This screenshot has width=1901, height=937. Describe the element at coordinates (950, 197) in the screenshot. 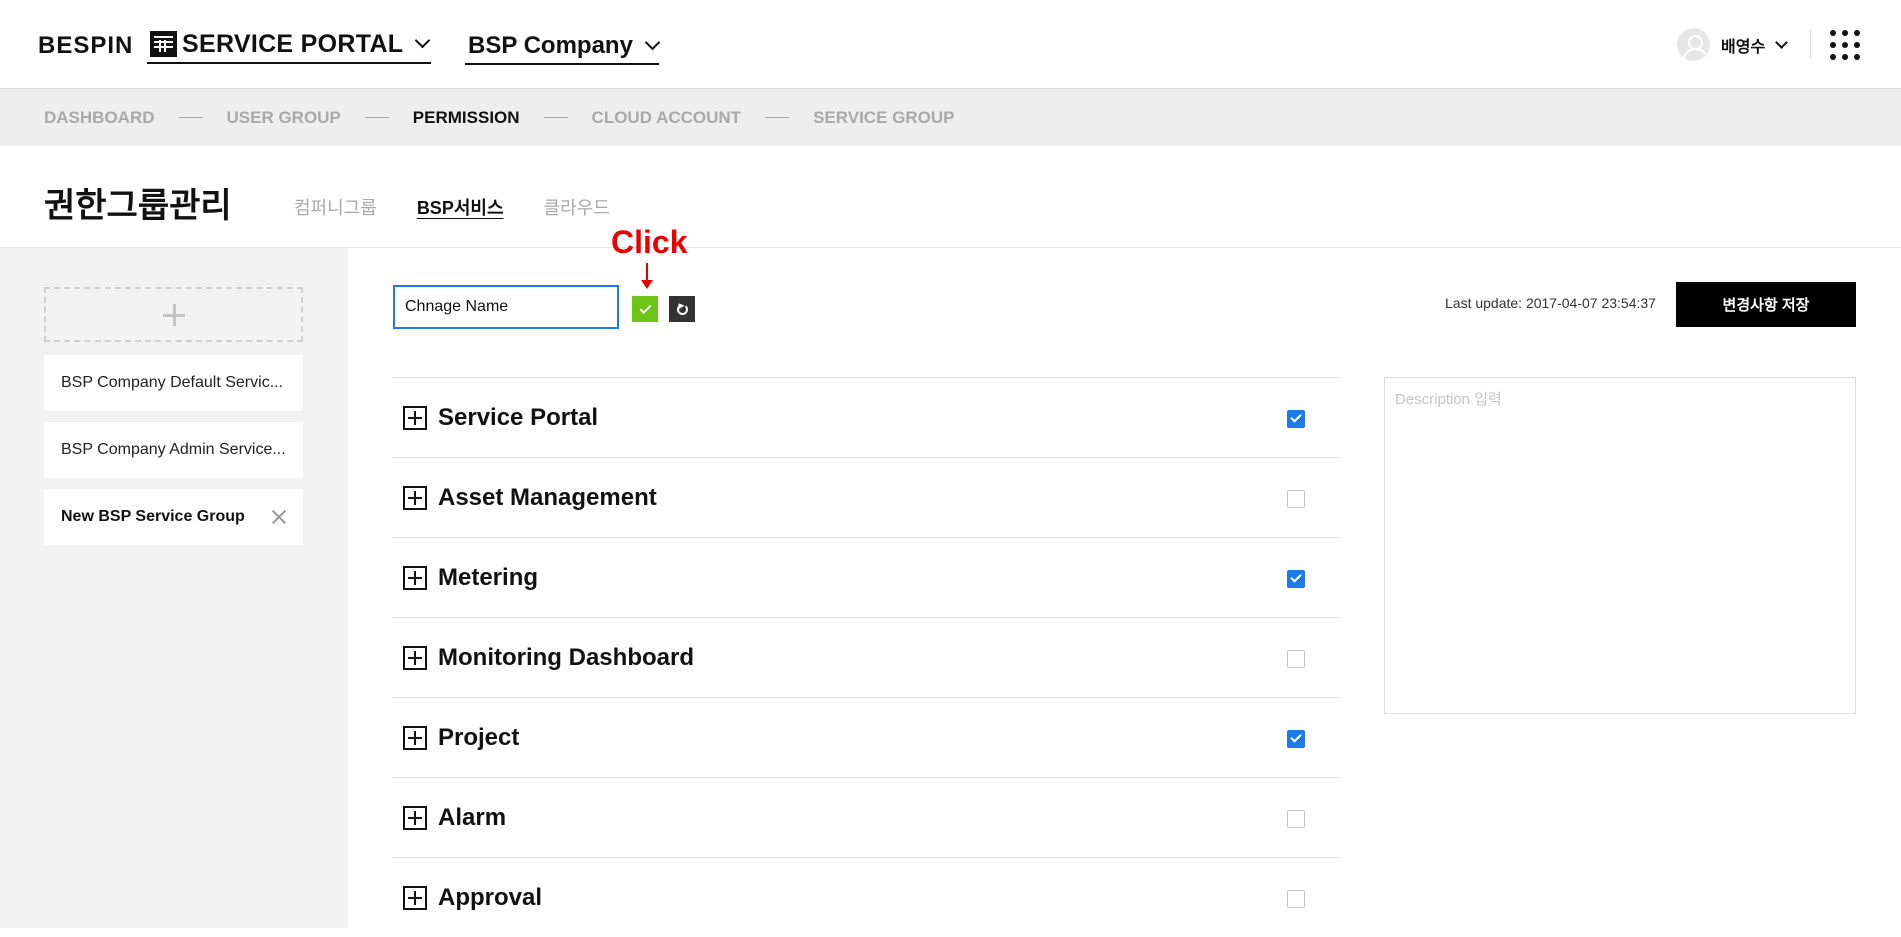

I see `title-row: 권한그룹관리 컴퍼니그룹 BSP서비스 클라우드` at that location.